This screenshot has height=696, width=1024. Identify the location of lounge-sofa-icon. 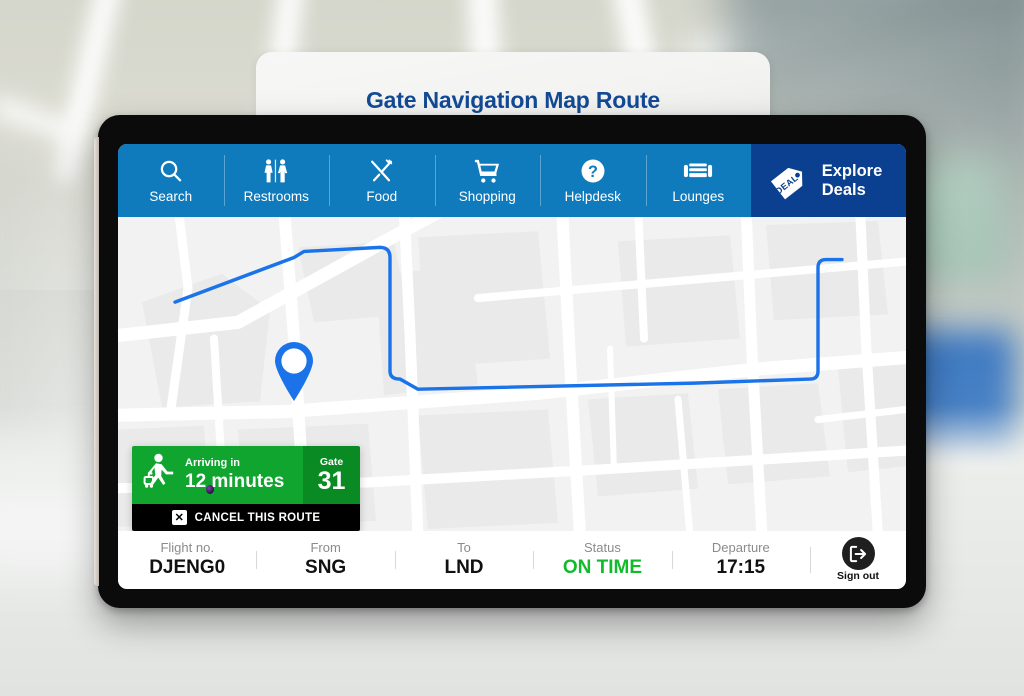
(698, 171).